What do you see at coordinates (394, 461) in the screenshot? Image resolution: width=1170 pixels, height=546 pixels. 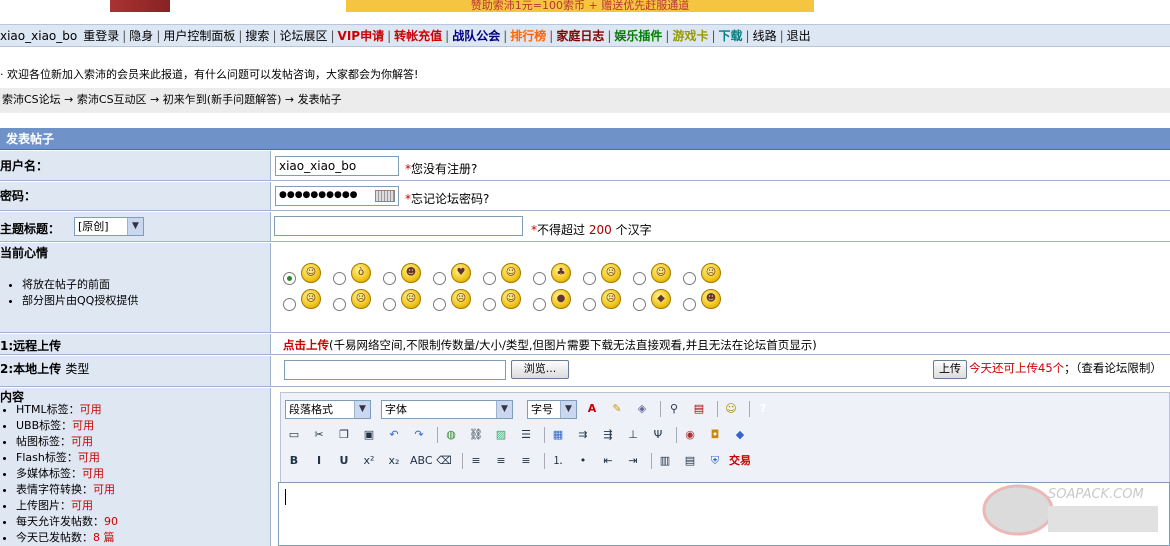 I see `subscript-icon: x₂` at bounding box center [394, 461].